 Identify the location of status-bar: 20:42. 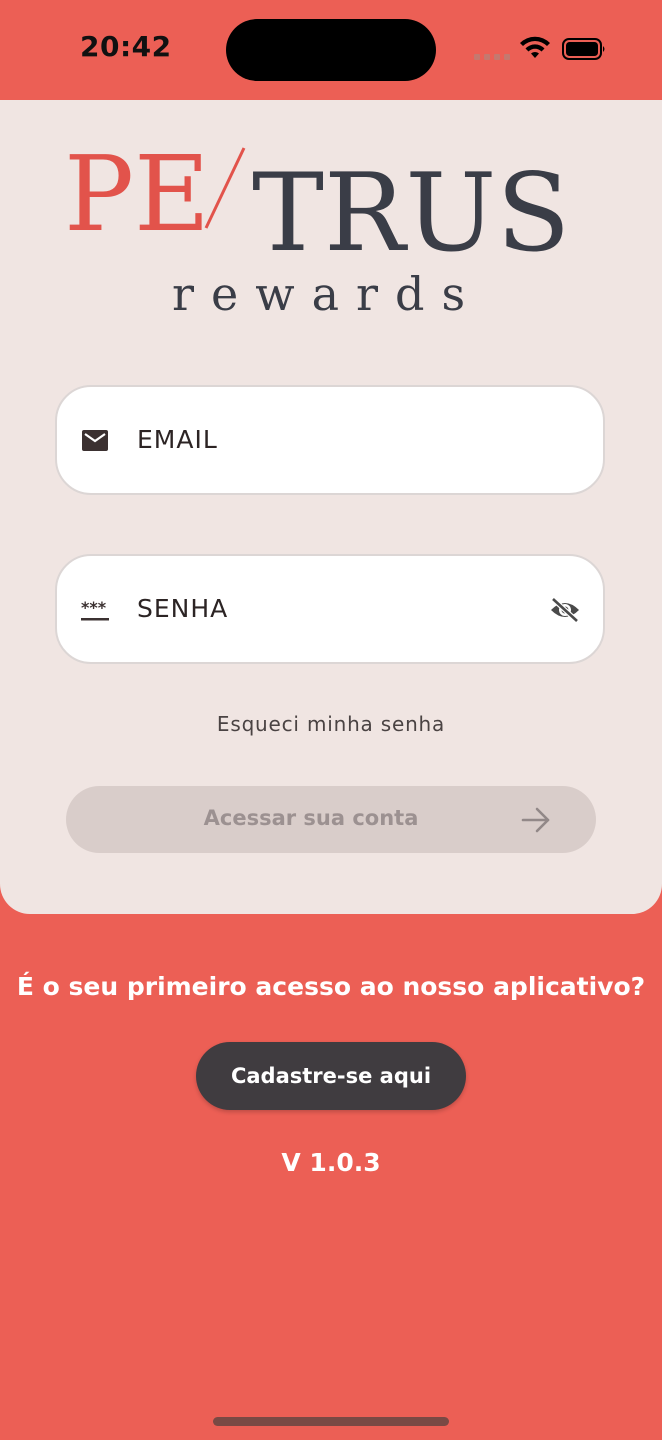
(331, 50).